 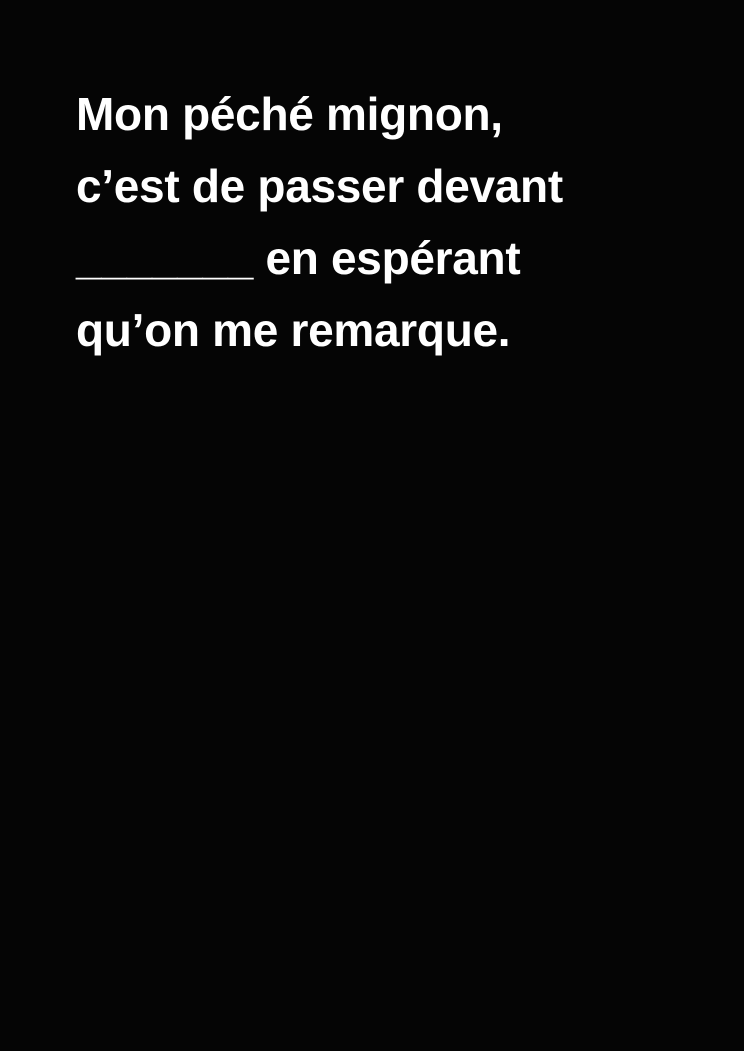 I want to click on card-prompt-line-4: qu’on me remarque., so click(x=293, y=330).